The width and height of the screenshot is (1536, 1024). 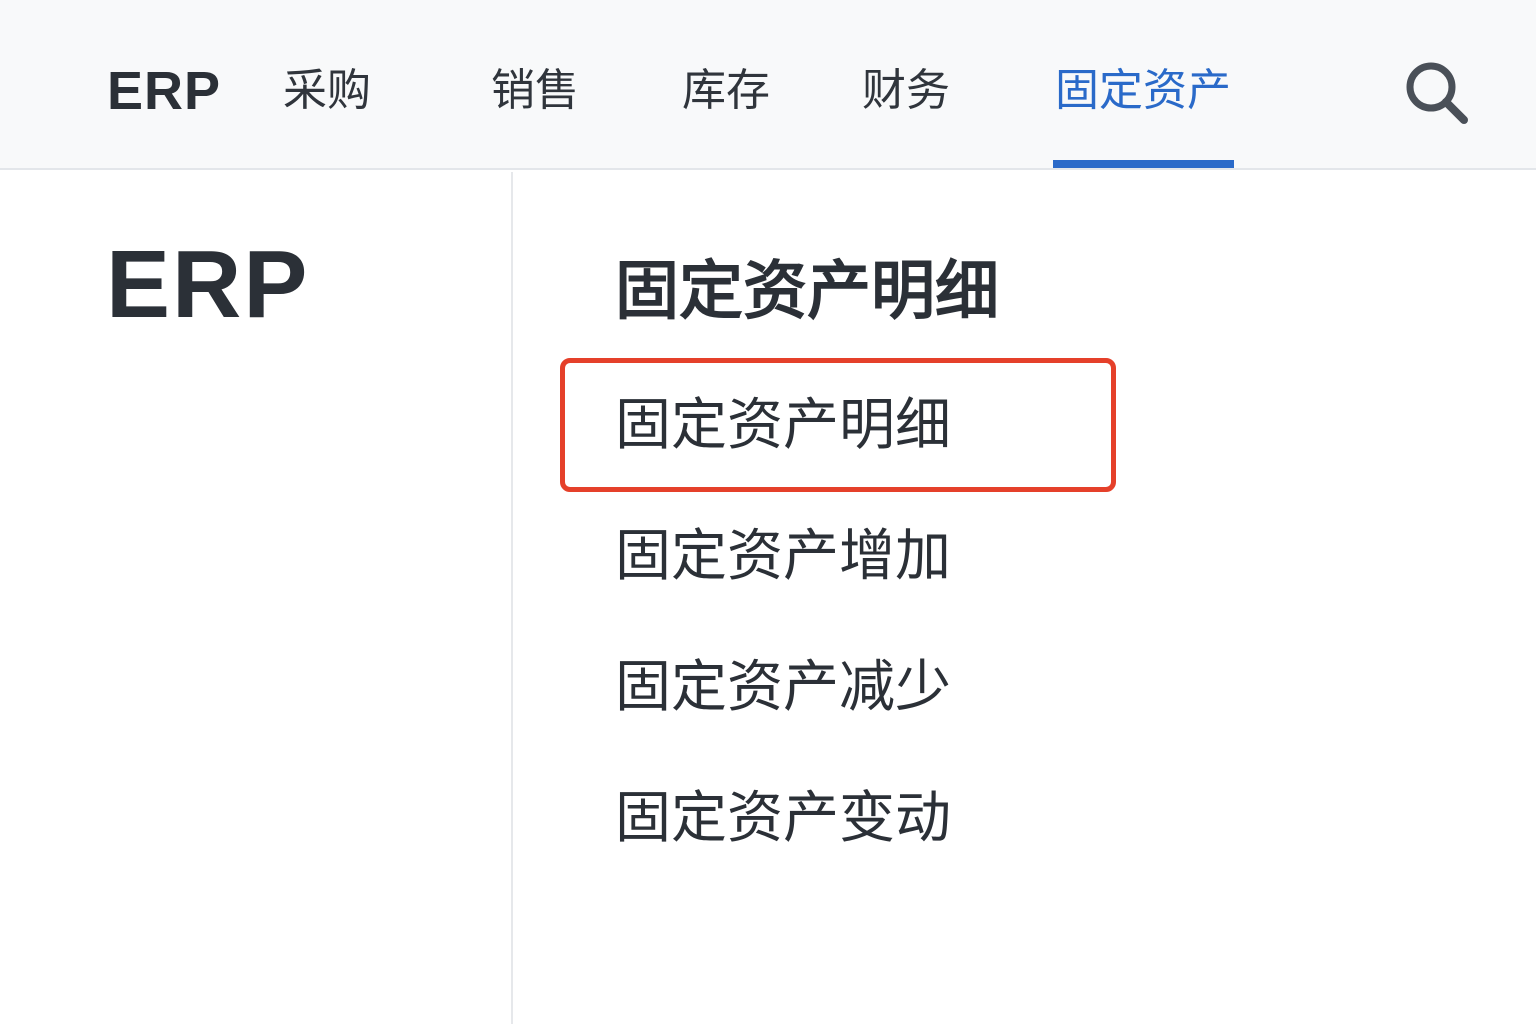 What do you see at coordinates (164, 91) in the screenshot?
I see `brand-logo: ERP` at bounding box center [164, 91].